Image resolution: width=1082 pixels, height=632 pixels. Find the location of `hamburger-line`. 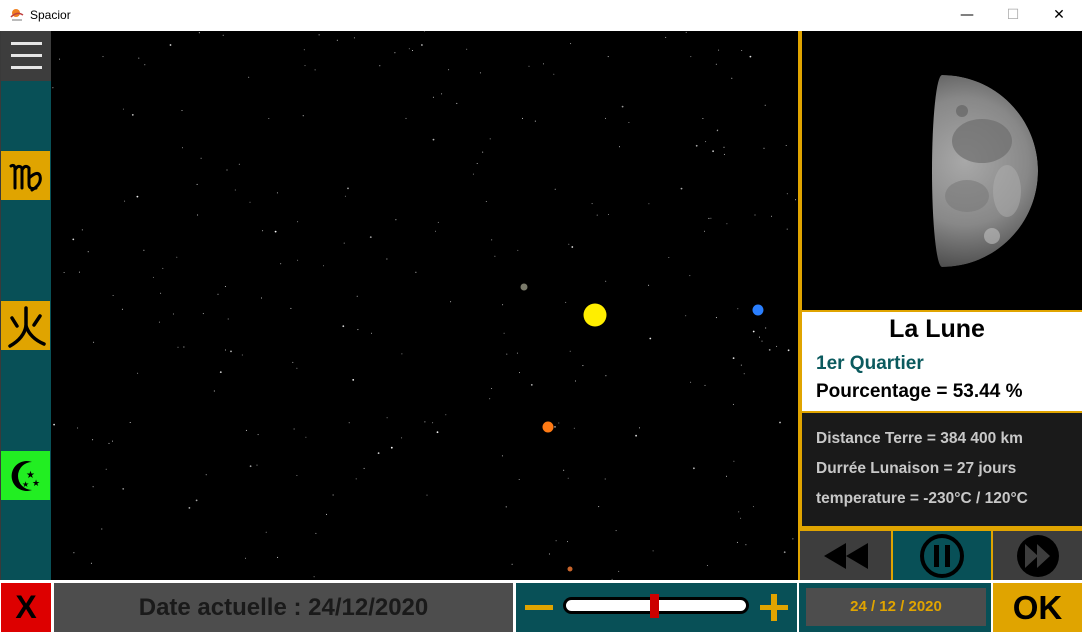

hamburger-line is located at coordinates (26, 67).